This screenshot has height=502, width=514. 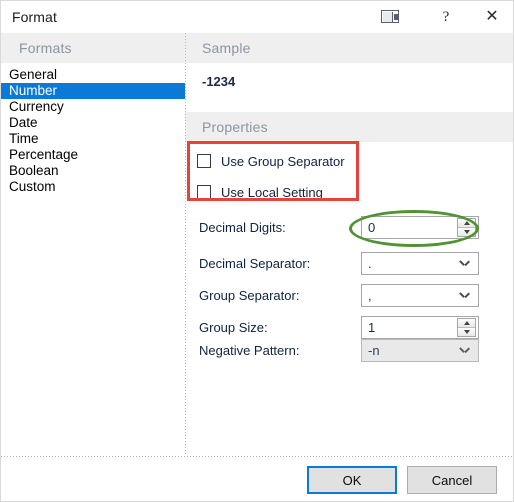 I want to click on list-item-percentage: Percentage, so click(x=93, y=155).